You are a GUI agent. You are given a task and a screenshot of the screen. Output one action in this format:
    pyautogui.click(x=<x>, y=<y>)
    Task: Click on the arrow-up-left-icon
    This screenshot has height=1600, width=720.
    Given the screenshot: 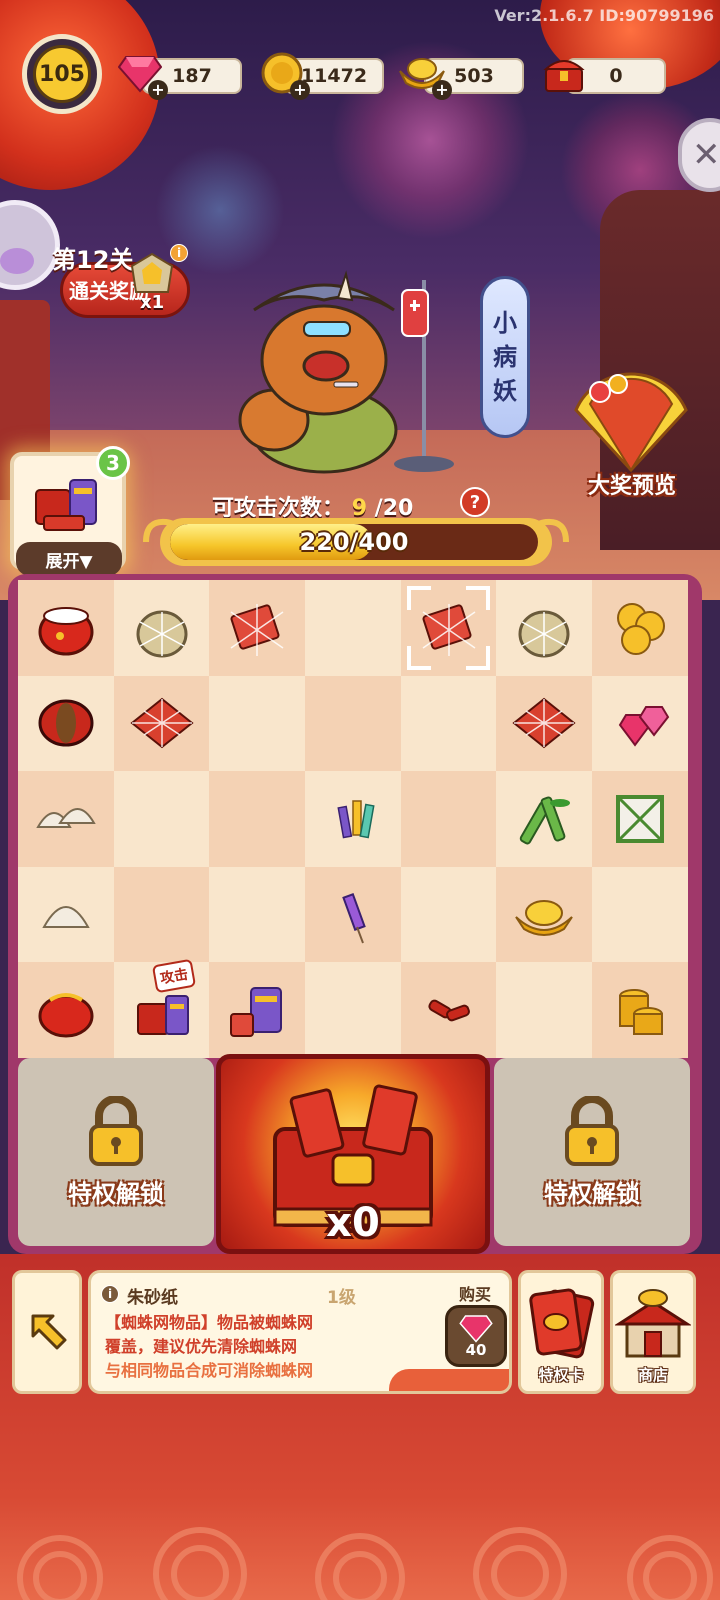 What is the action you would take?
    pyautogui.click(x=49, y=1332)
    